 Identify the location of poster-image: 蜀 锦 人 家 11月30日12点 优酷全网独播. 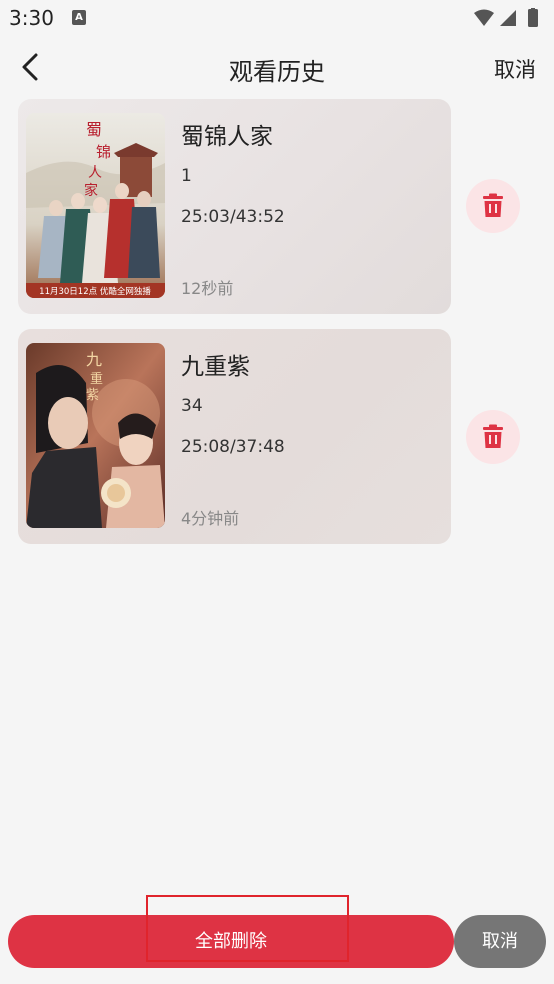
(95, 205).